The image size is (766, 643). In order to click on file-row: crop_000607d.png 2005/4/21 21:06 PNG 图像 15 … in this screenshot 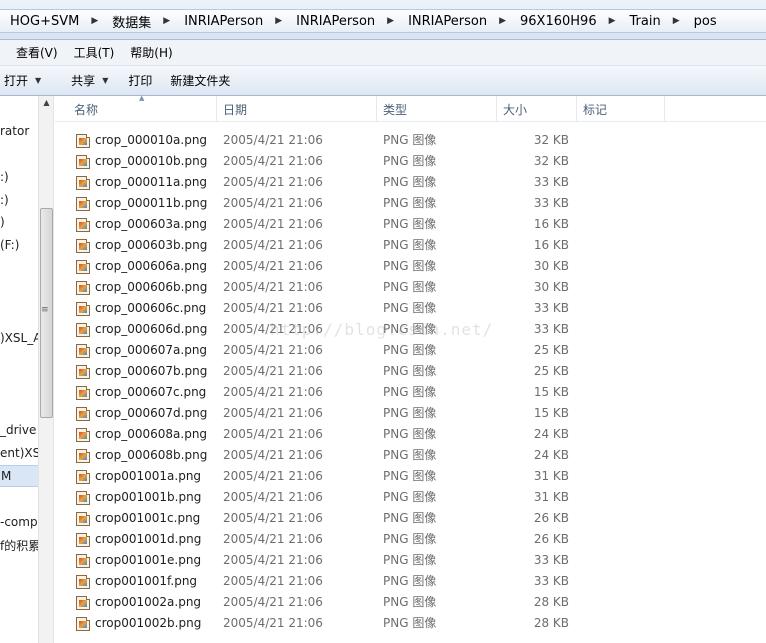, I will do `click(410, 413)`.